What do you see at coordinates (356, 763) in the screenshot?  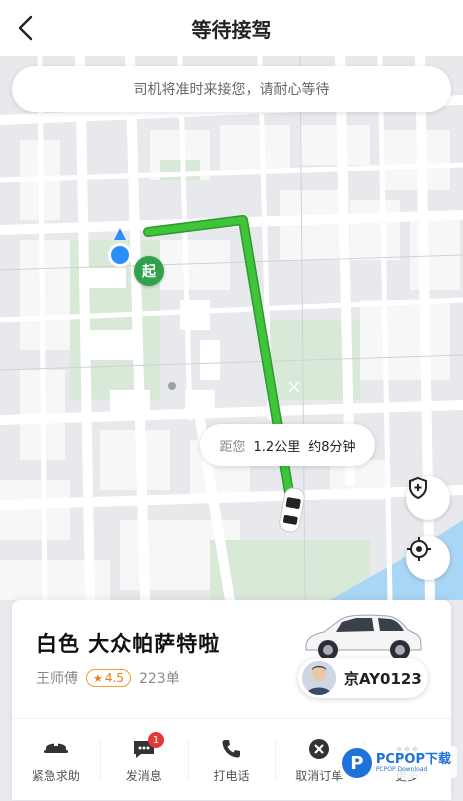 I see `pcpop-logo-icon: P` at bounding box center [356, 763].